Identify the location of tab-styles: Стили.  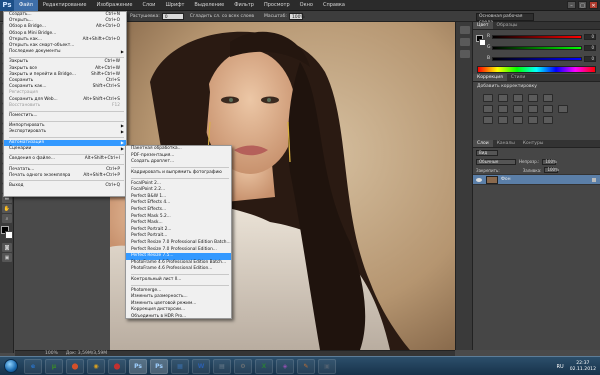
(518, 77).